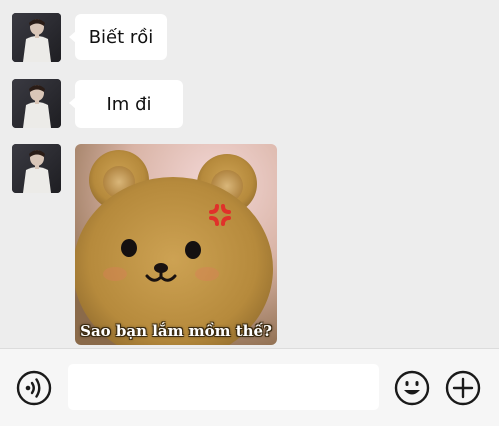 The width and height of the screenshot is (499, 426). I want to click on voice-icon, so click(34, 388).